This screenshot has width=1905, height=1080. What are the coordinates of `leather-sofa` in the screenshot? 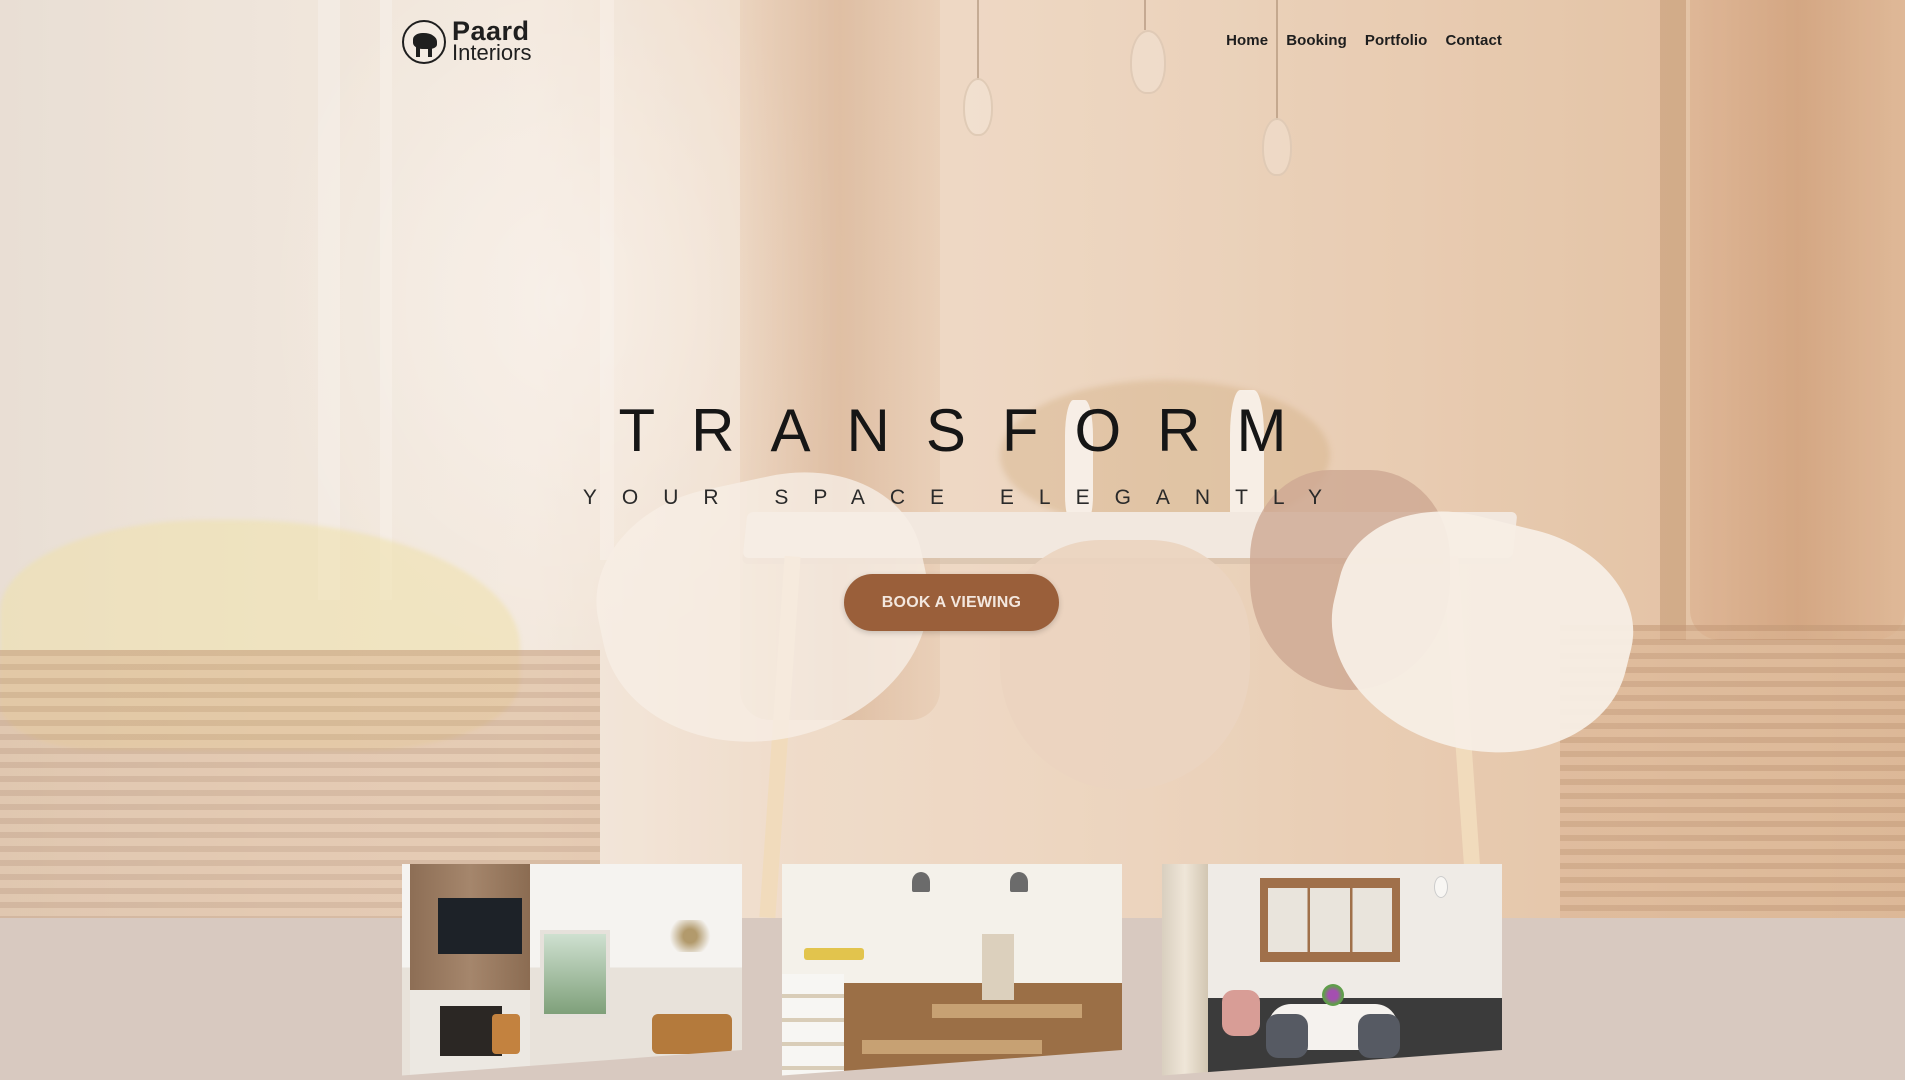 It's located at (692, 1034).